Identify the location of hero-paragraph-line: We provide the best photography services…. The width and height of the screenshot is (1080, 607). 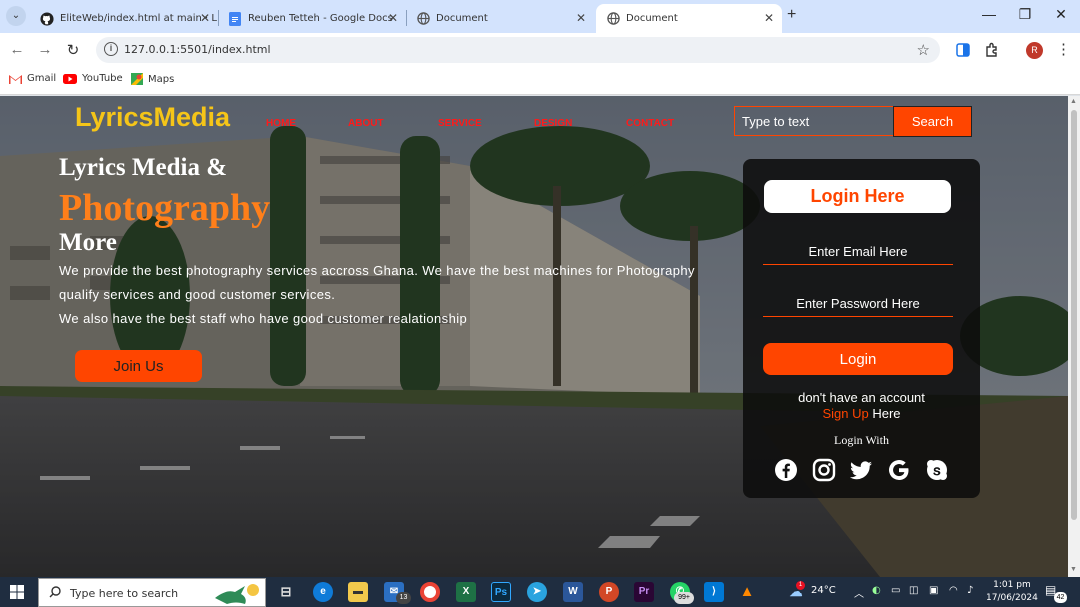
(377, 270).